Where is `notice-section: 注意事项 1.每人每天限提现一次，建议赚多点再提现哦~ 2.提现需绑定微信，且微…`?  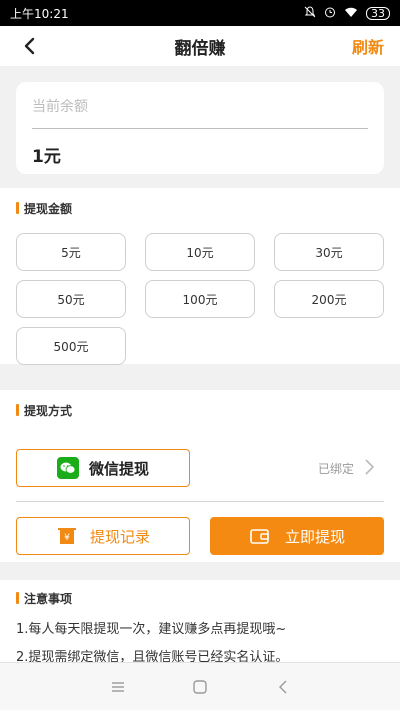 notice-section: 注意事项 1.每人每天限提现一次，建议赚多点再提现哦~ 2.提现需绑定微信，且微… is located at coordinates (200, 622).